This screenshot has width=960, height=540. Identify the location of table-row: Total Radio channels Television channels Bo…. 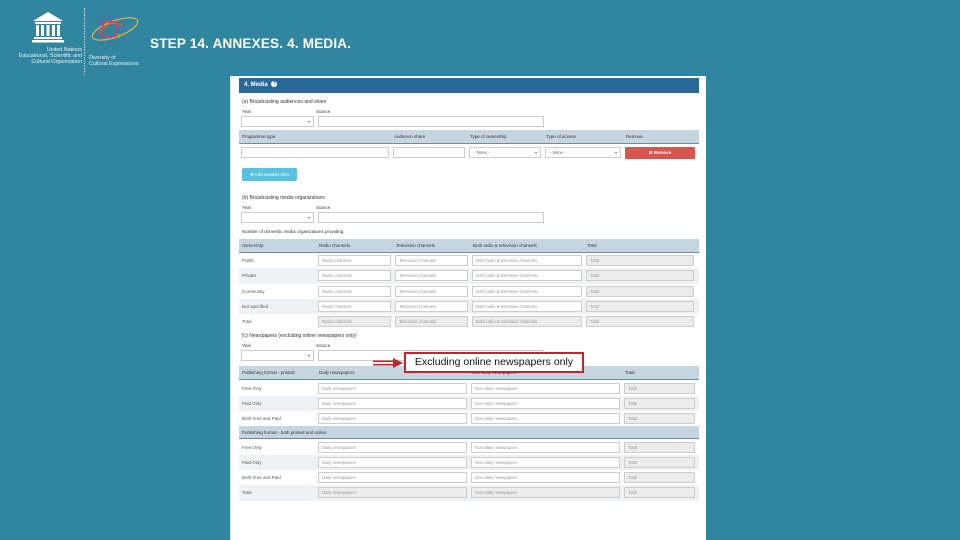
(469, 321).